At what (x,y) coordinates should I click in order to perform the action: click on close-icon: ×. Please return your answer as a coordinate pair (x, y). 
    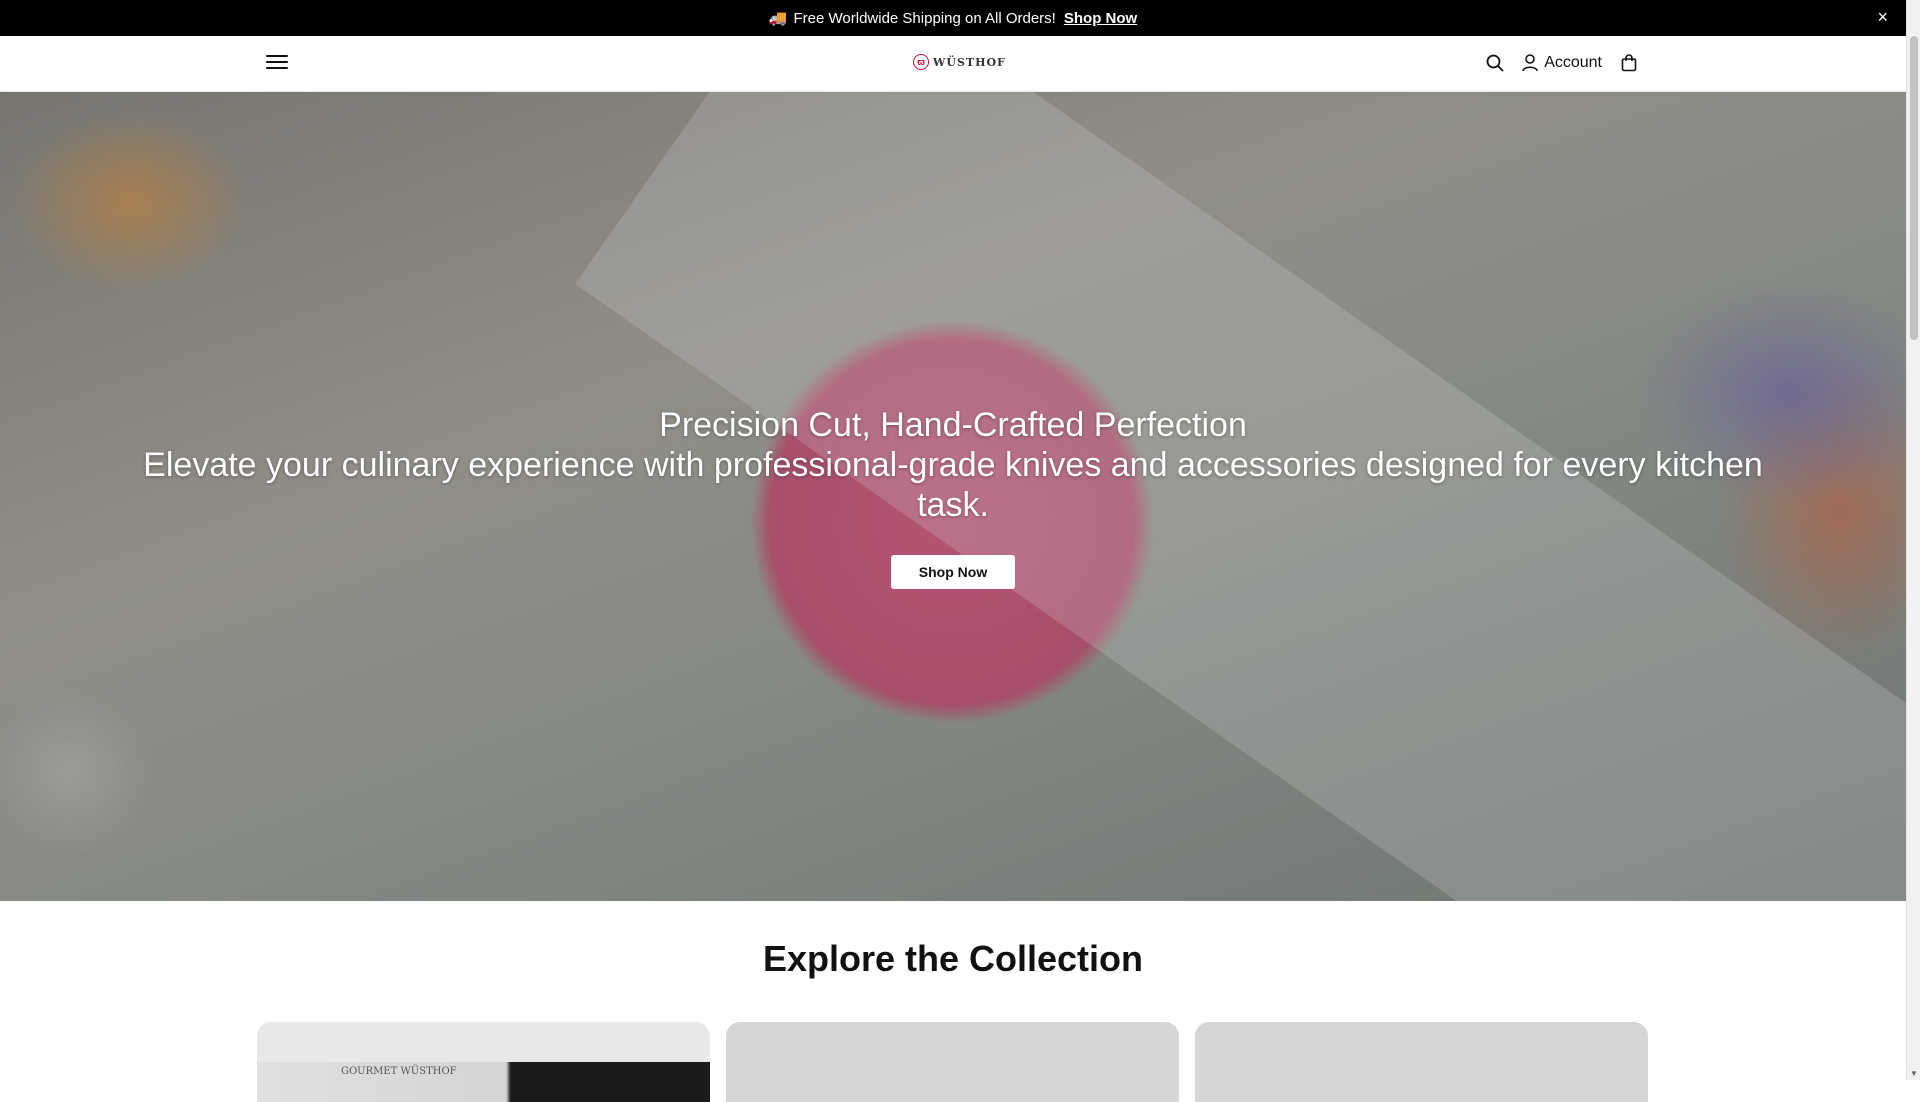
    Looking at the image, I should click on (1882, 17).